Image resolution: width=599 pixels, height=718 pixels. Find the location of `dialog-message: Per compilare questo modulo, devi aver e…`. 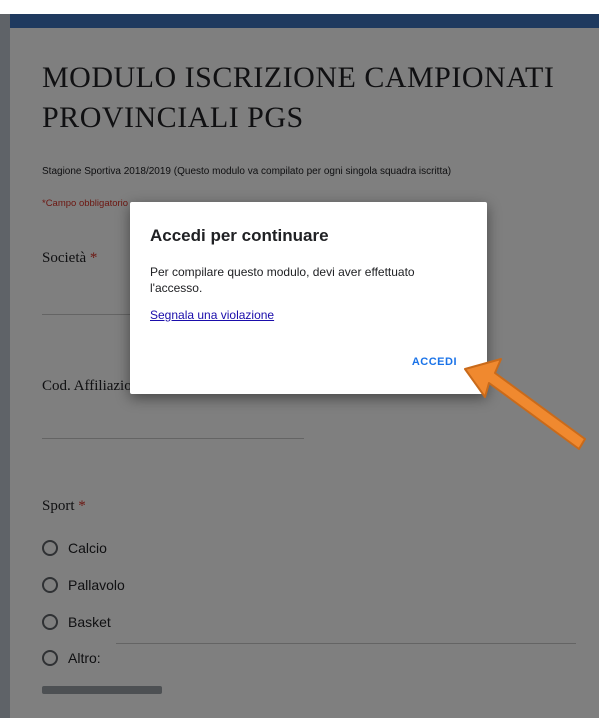

dialog-message: Per compilare questo modulo, devi aver e… is located at coordinates (282, 280).